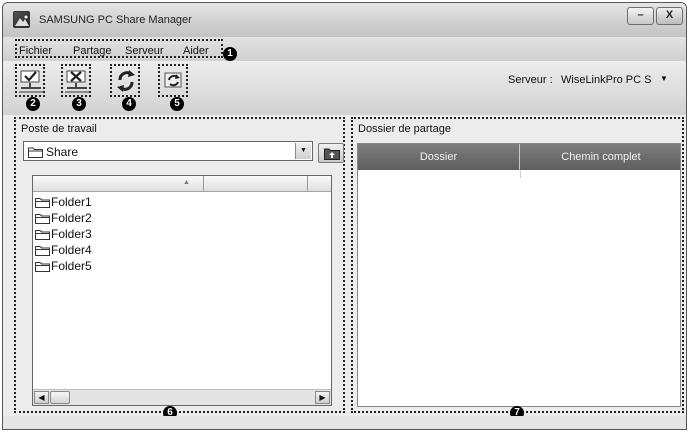 Image resolution: width=689 pixels, height=432 pixels. Describe the element at coordinates (71, 202) in the screenshot. I see `folder-name: Folder1` at that location.